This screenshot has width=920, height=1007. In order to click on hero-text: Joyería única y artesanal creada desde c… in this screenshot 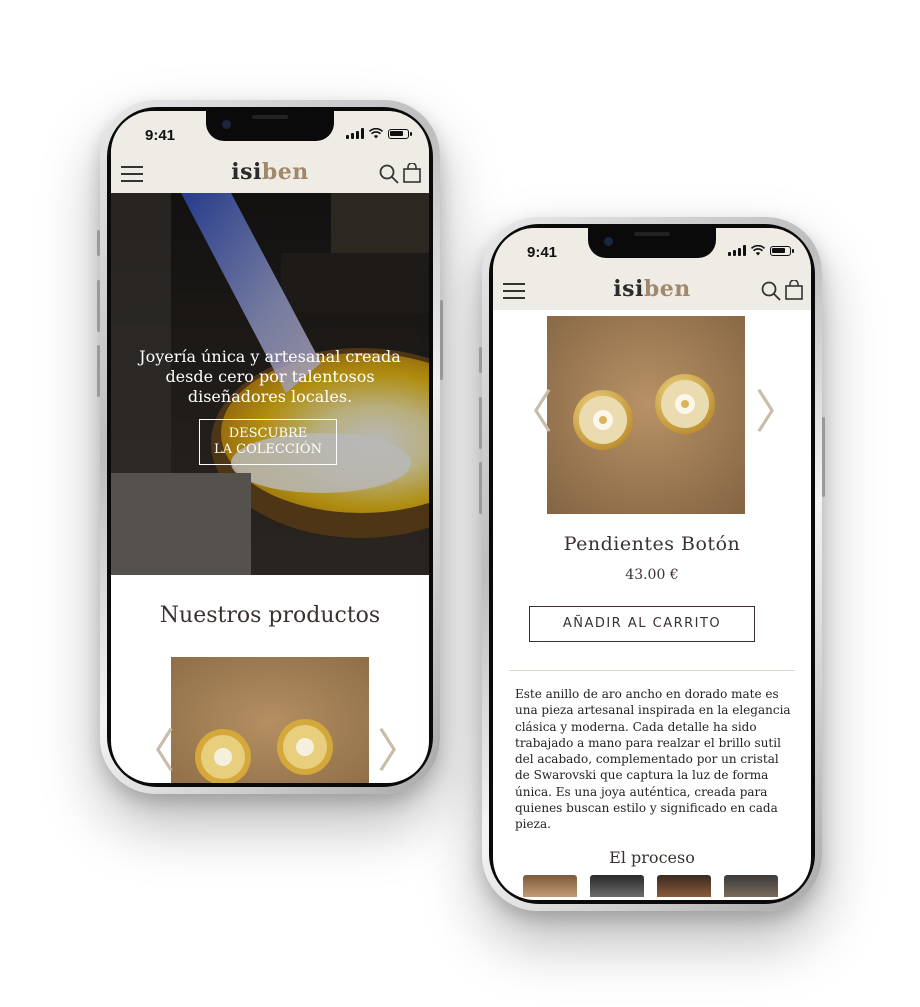, I will do `click(270, 376)`.